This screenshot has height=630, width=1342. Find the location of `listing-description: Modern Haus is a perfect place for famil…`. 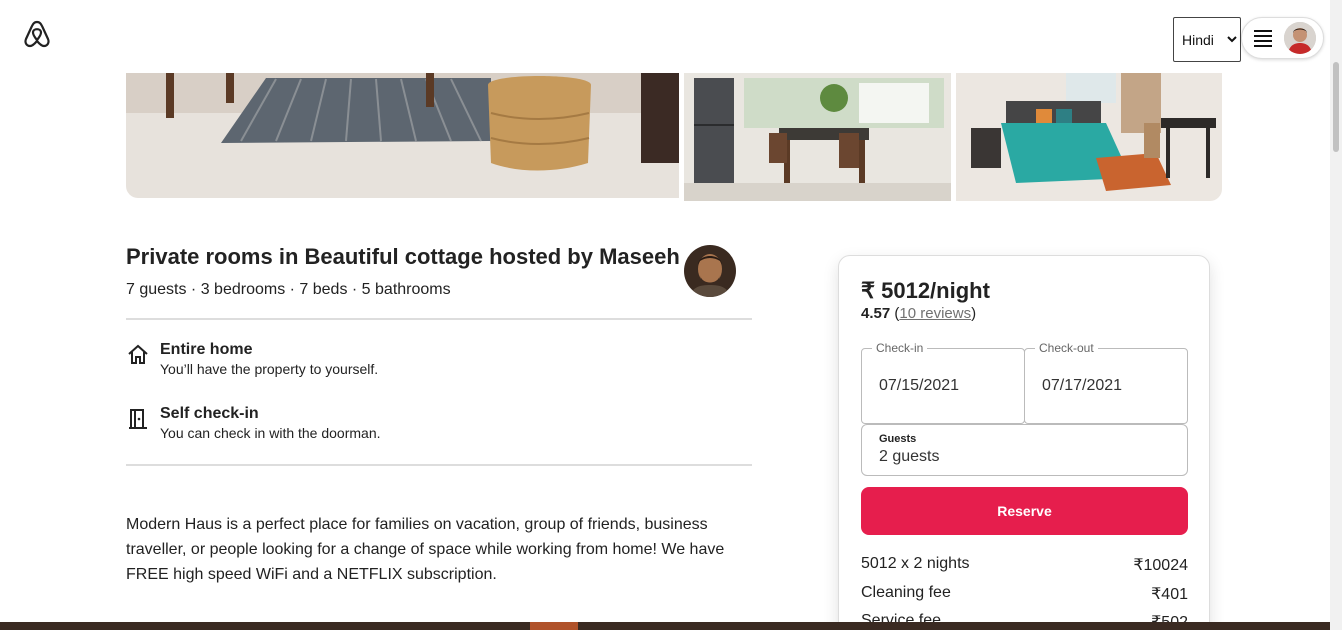

listing-description: Modern Haus is a perfect place for famil… is located at coordinates (425, 549).